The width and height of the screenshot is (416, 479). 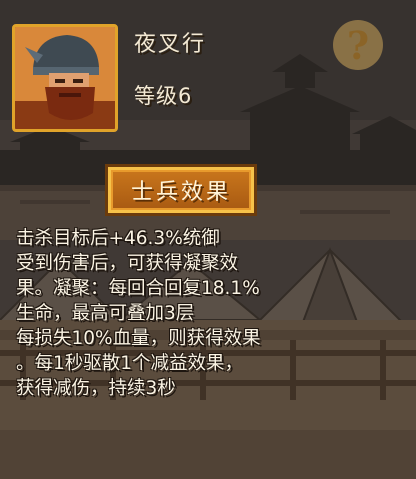 What do you see at coordinates (170, 44) in the screenshot?
I see `unit-name: 夜叉行` at bounding box center [170, 44].